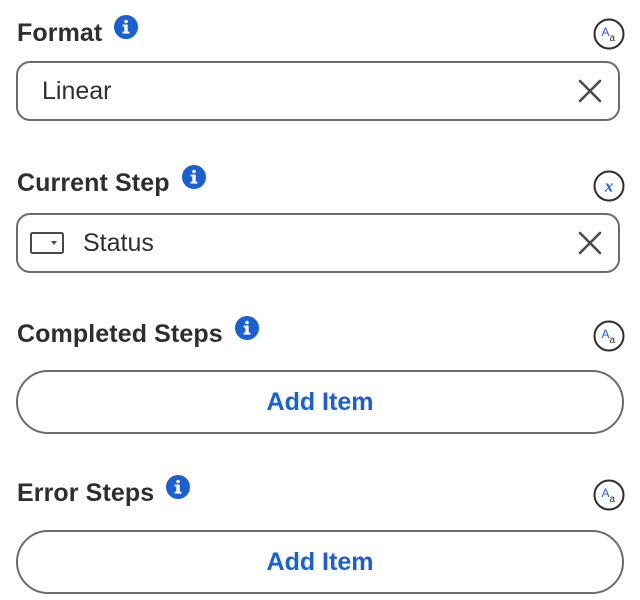 The image size is (640, 600). I want to click on current-step-value: Status, so click(118, 242).